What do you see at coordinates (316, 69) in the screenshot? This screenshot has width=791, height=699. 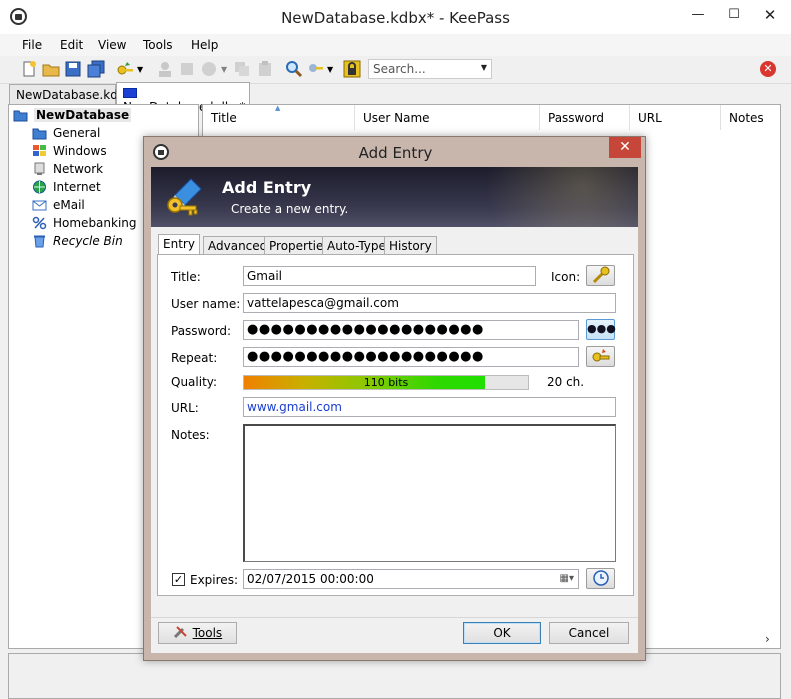 I see `show-entries-icon` at bounding box center [316, 69].